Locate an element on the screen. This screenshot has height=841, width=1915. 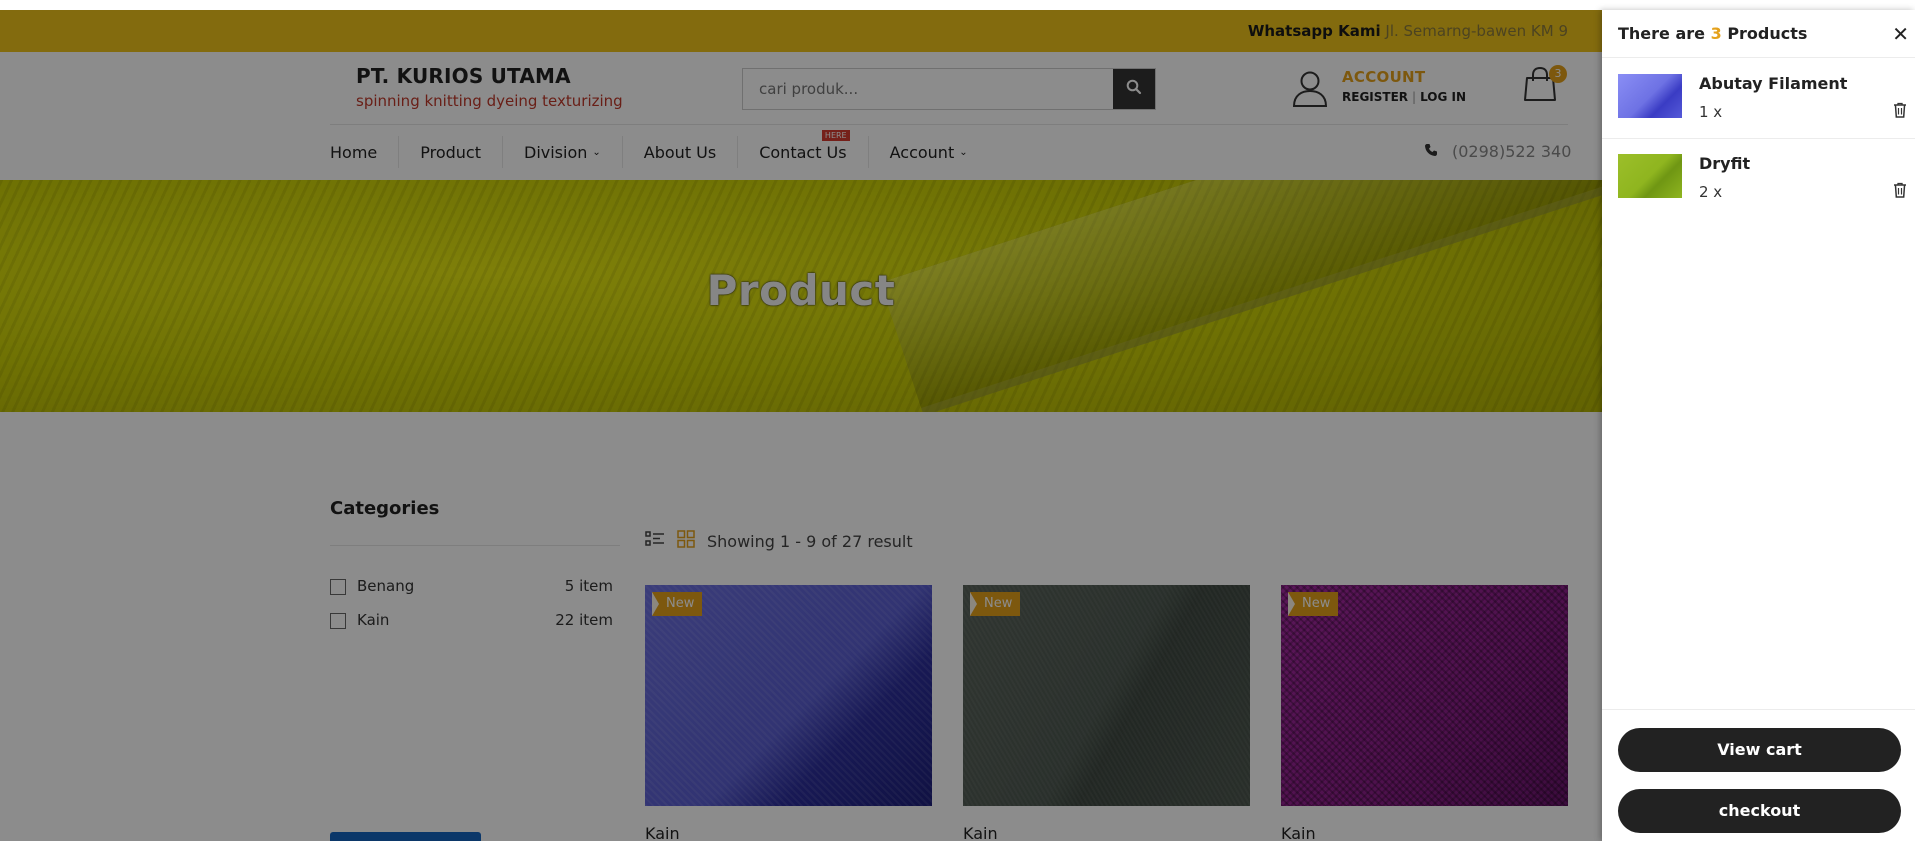
cart-item-name: Abutay Filament is located at coordinates (1773, 83).